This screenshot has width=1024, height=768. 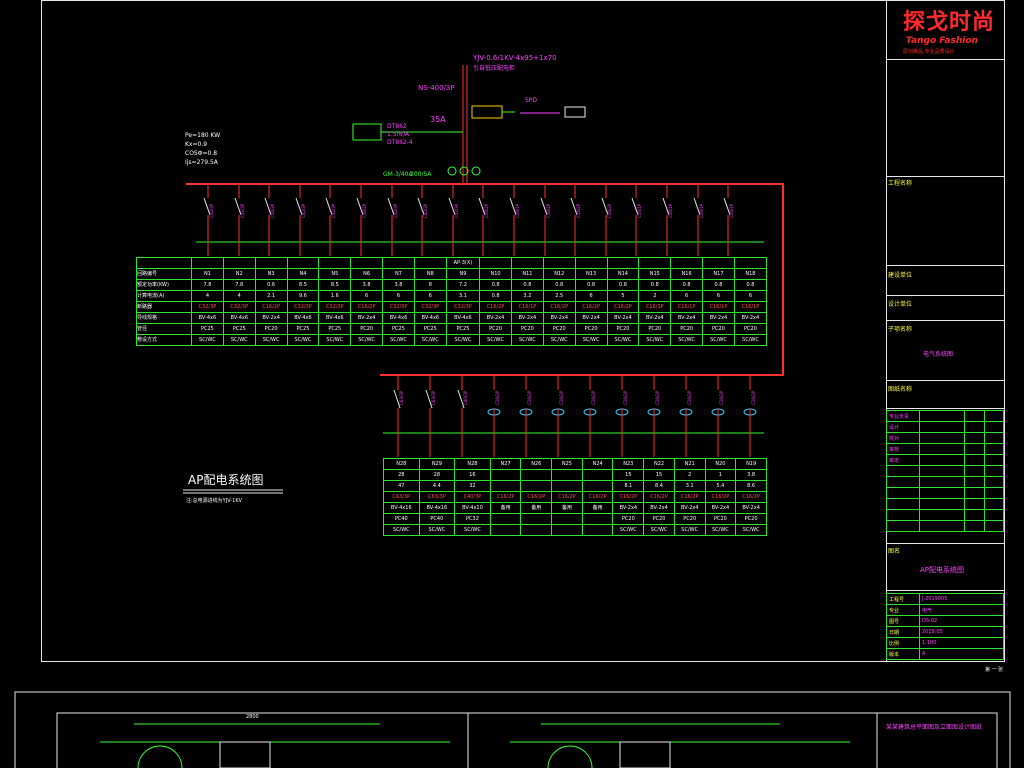 What do you see at coordinates (207, 296) in the screenshot?
I see `table-cell: 4` at bounding box center [207, 296].